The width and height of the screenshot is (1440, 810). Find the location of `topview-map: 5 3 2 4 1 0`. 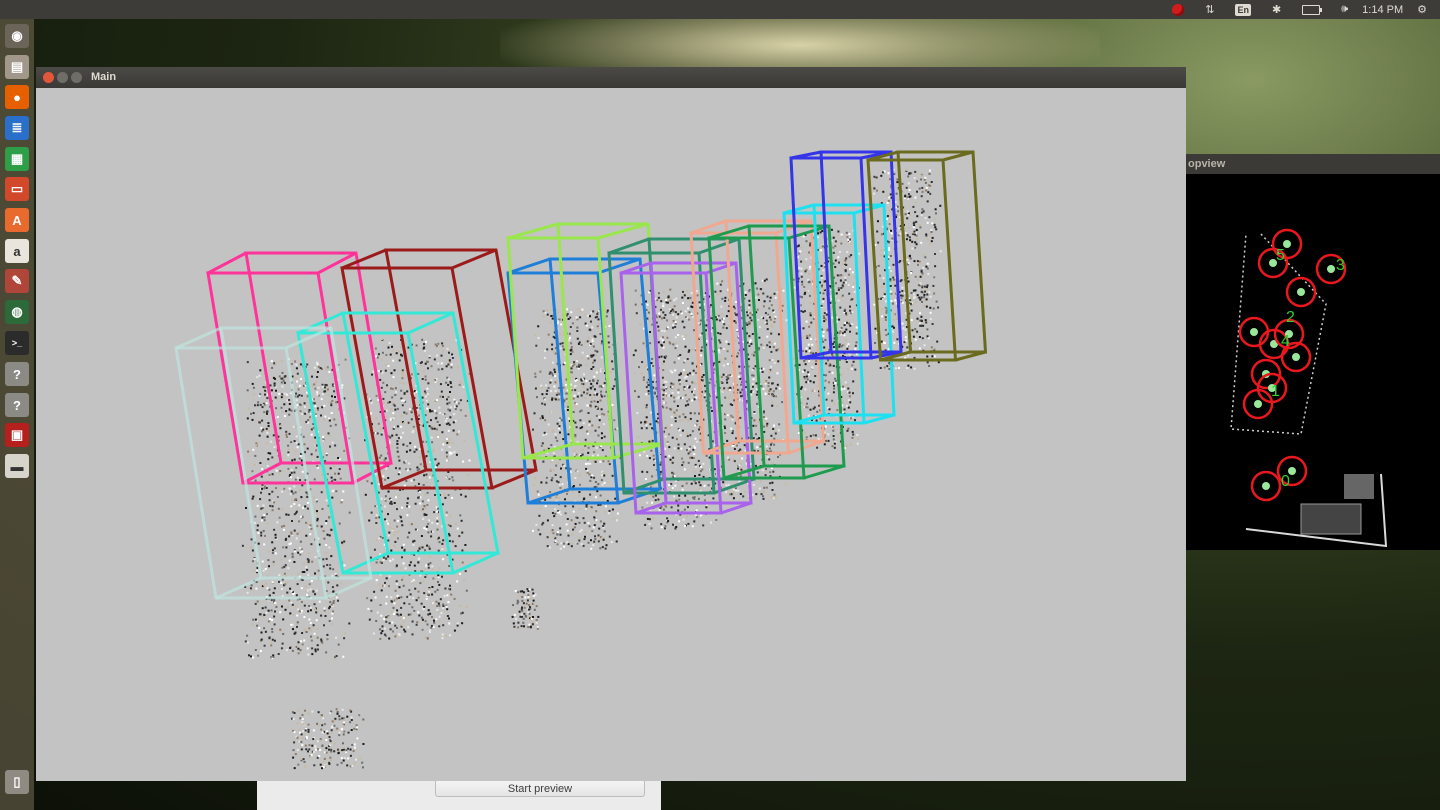

topview-map: 5 3 2 4 1 0 is located at coordinates (1309, 388).